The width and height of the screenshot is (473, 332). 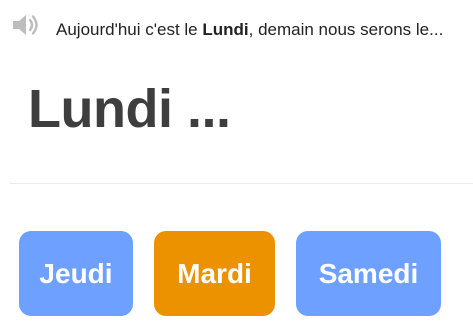 What do you see at coordinates (241, 183) in the screenshot?
I see `divider` at bounding box center [241, 183].